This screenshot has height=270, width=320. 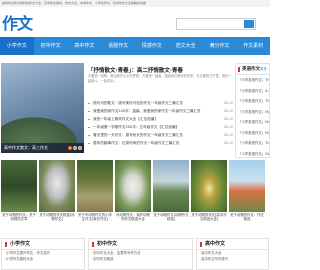 What do you see at coordinates (118, 46) in the screenshot?
I see `nav-item-3: 话题作文` at bounding box center [118, 46].